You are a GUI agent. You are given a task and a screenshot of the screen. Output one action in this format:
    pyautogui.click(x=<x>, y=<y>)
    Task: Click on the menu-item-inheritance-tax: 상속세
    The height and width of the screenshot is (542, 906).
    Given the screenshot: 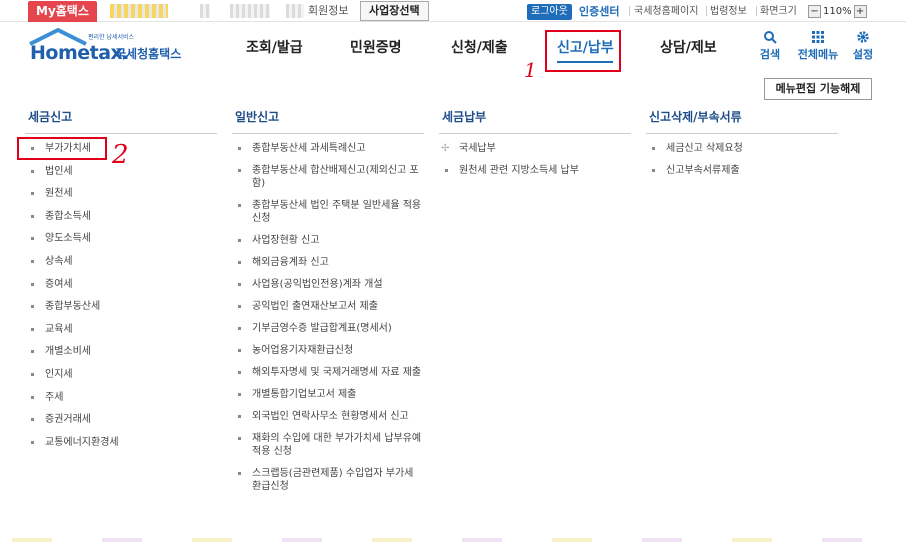 What is the action you would take?
    pyautogui.click(x=121, y=266)
    